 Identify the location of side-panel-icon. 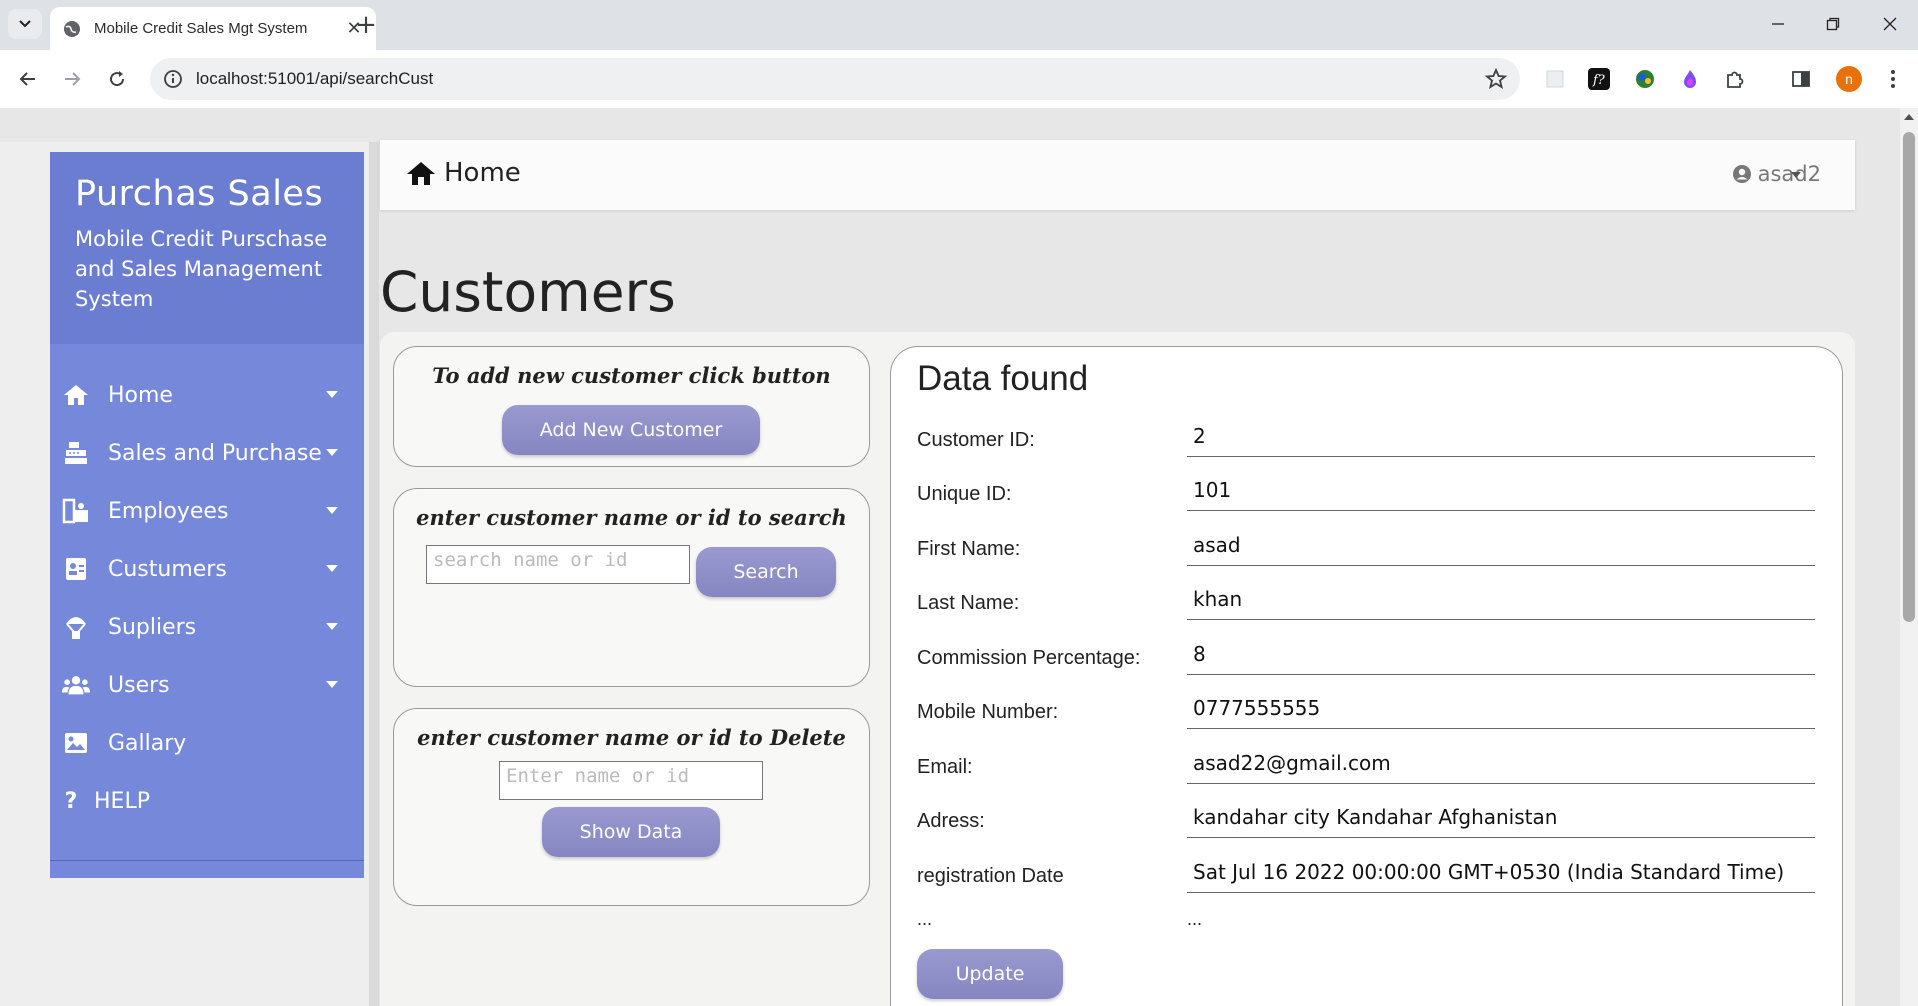
(1801, 79).